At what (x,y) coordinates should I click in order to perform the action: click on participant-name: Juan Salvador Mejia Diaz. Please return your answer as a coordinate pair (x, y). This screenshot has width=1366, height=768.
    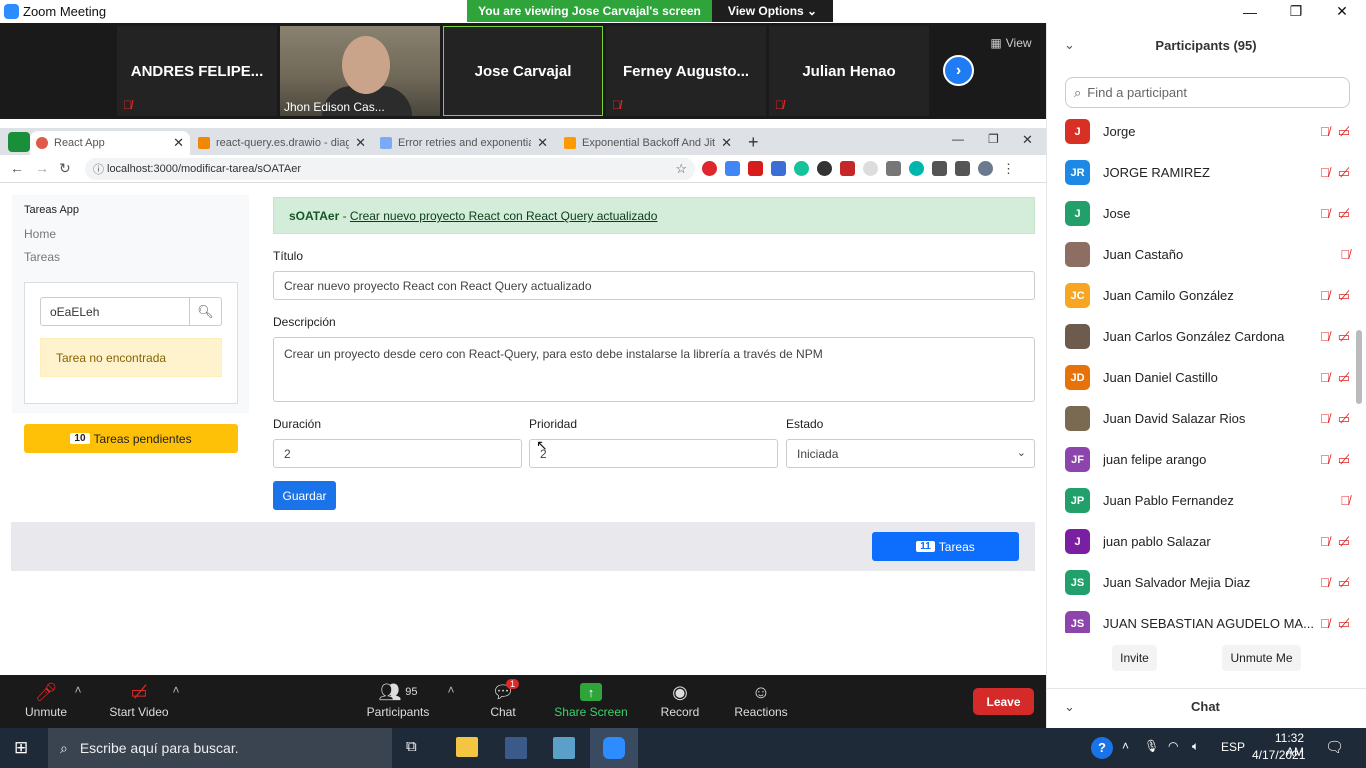
    Looking at the image, I should click on (1177, 582).